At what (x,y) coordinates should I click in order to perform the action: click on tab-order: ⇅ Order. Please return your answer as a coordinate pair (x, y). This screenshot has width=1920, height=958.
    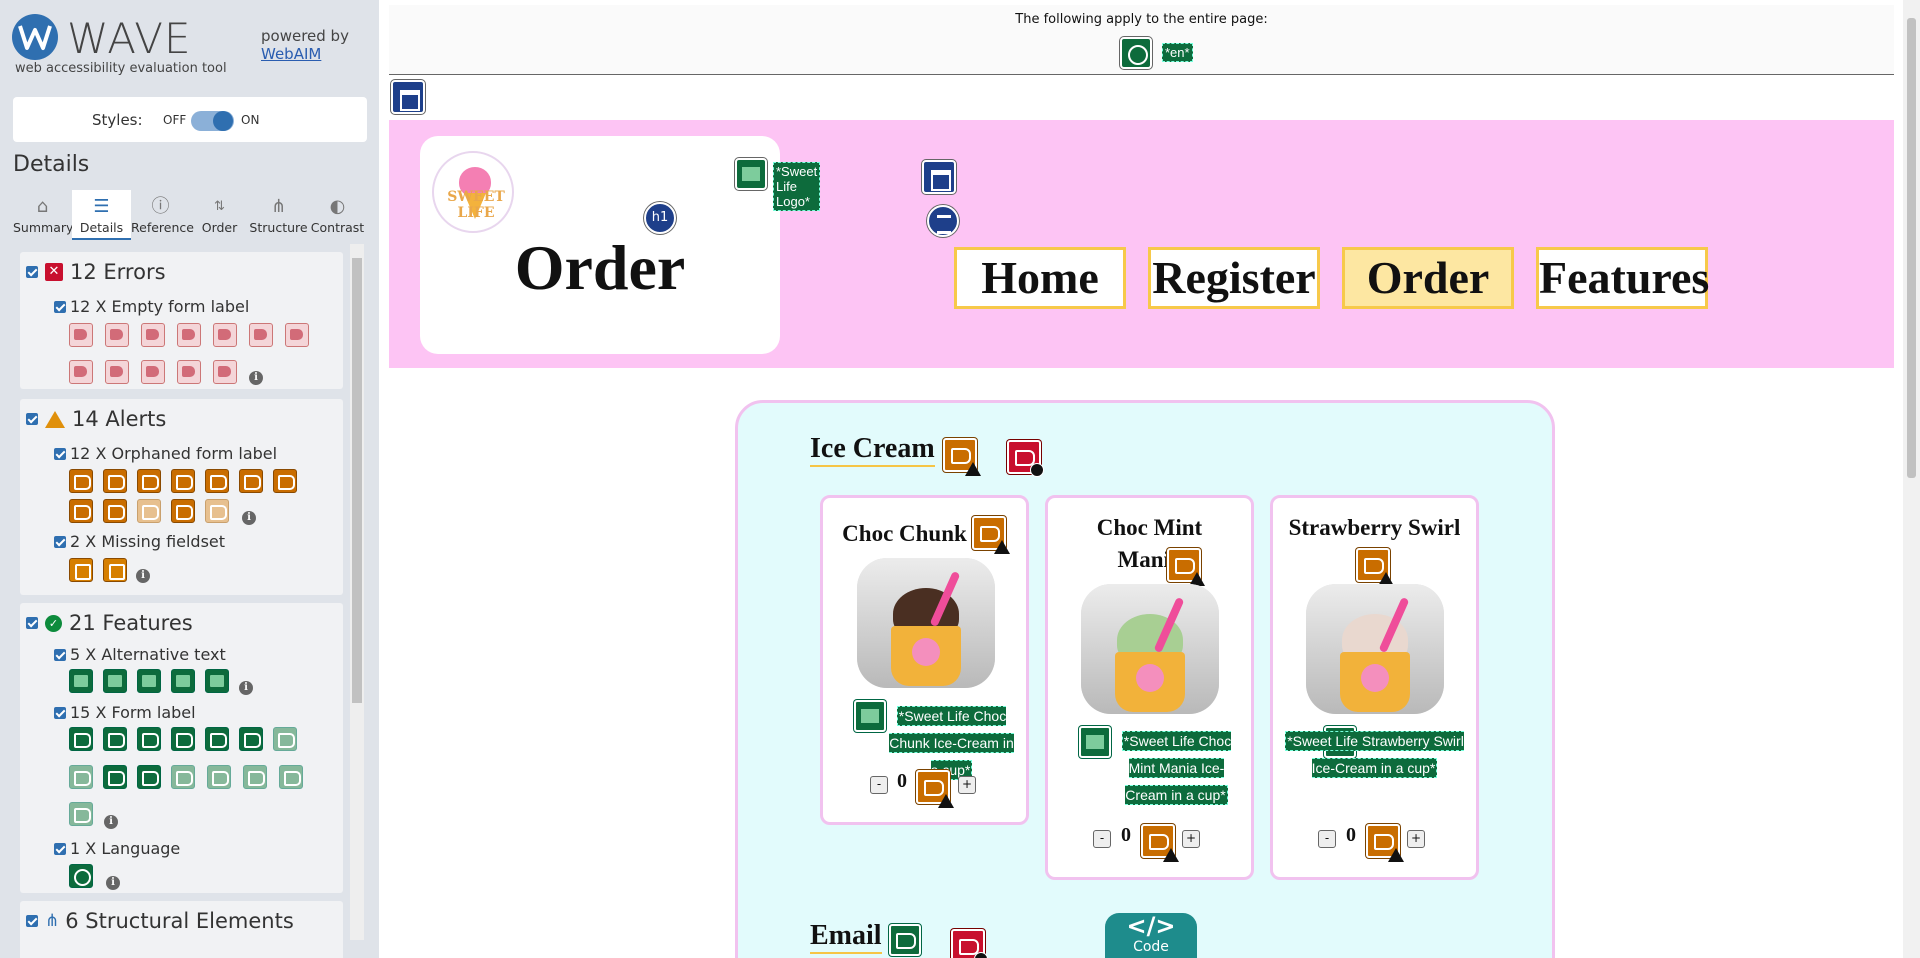
    Looking at the image, I should click on (219, 215).